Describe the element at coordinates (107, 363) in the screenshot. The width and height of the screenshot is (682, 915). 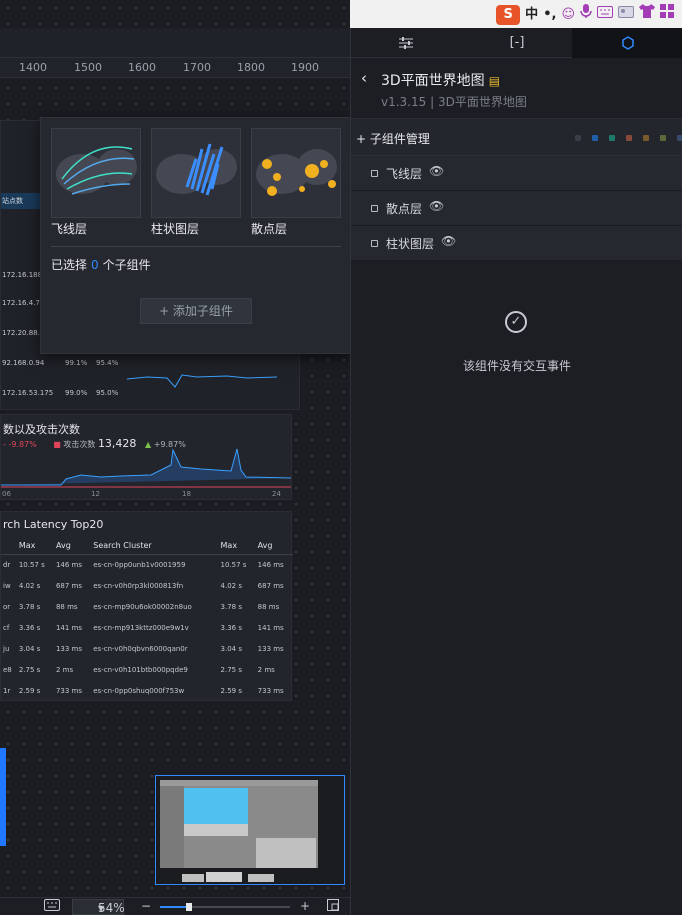
I see `monitor-rate: 95.4%` at that location.